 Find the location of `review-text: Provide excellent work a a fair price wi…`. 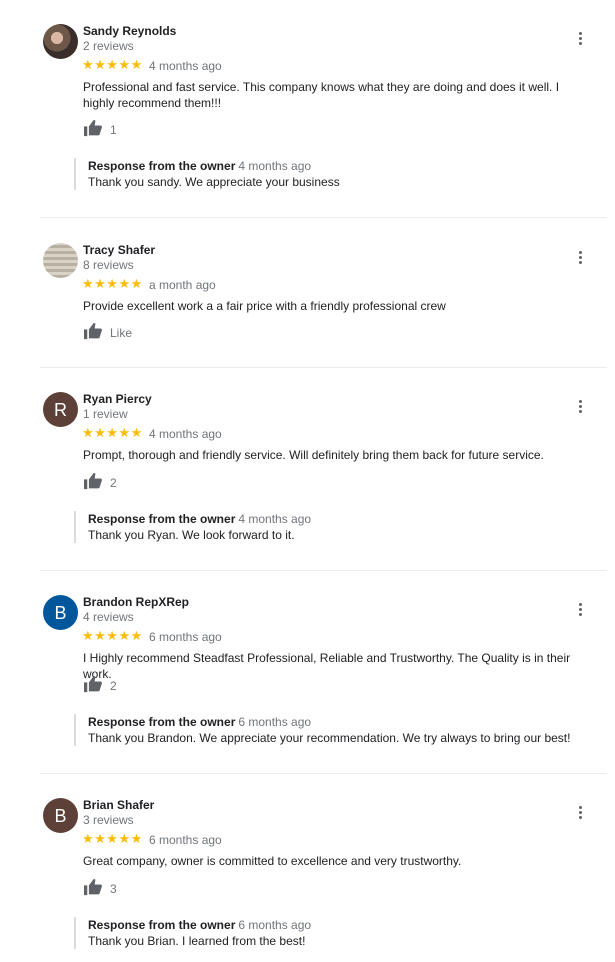

review-text: Provide excellent work a a fair price wi… is located at coordinates (264, 306).